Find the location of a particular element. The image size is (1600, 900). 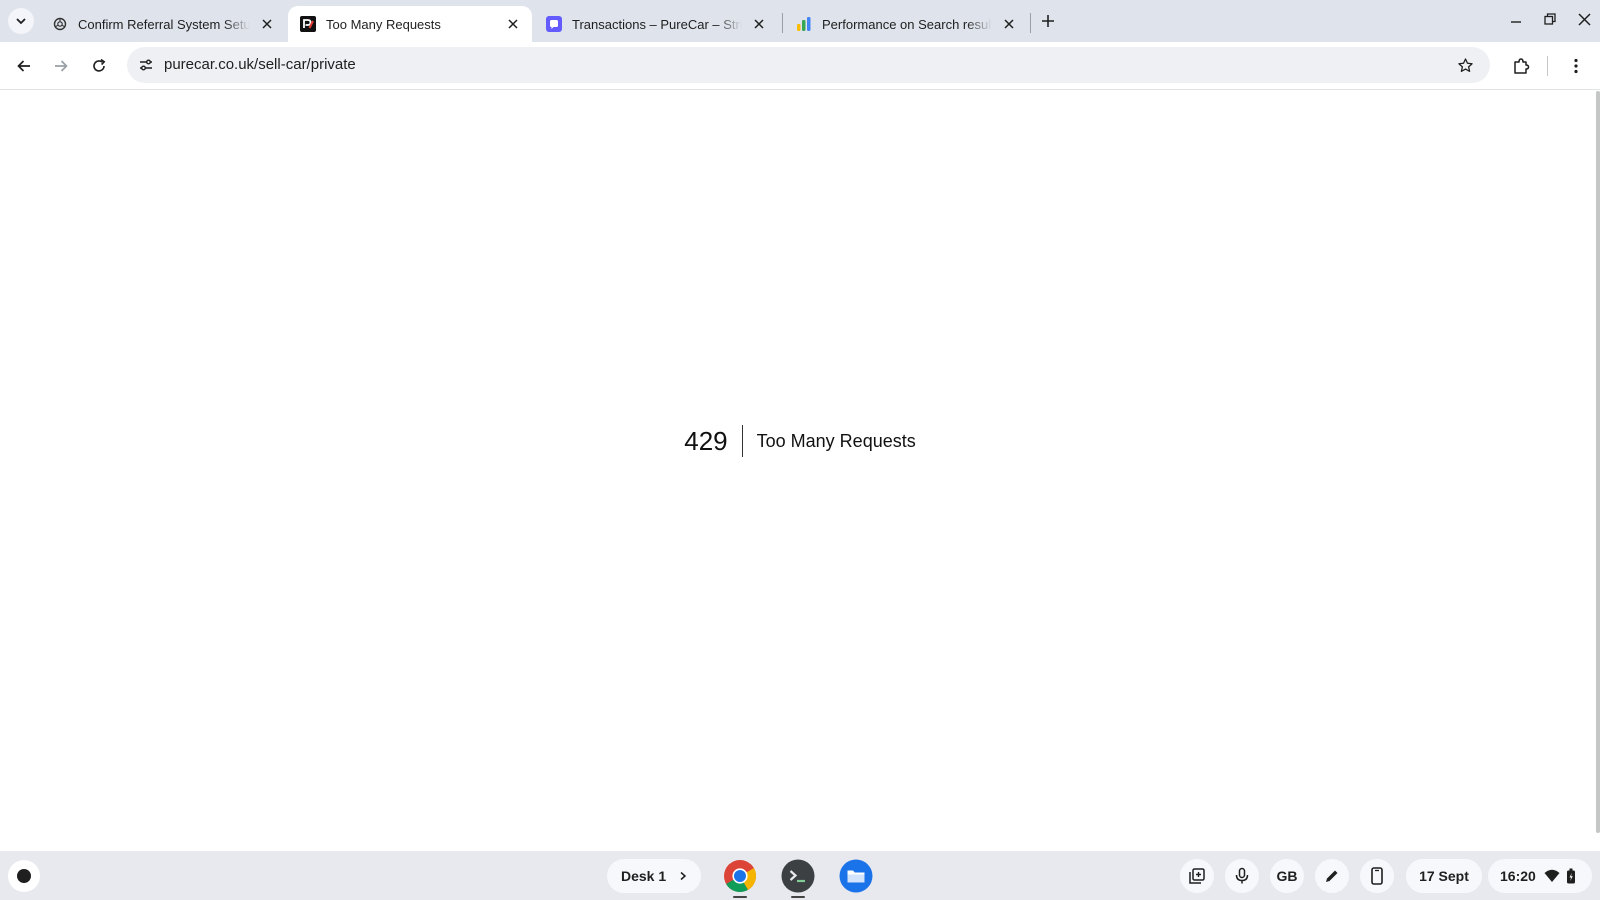

tab-transactions-stripe: Transactions – PureCar – Stripe is located at coordinates (656, 24).